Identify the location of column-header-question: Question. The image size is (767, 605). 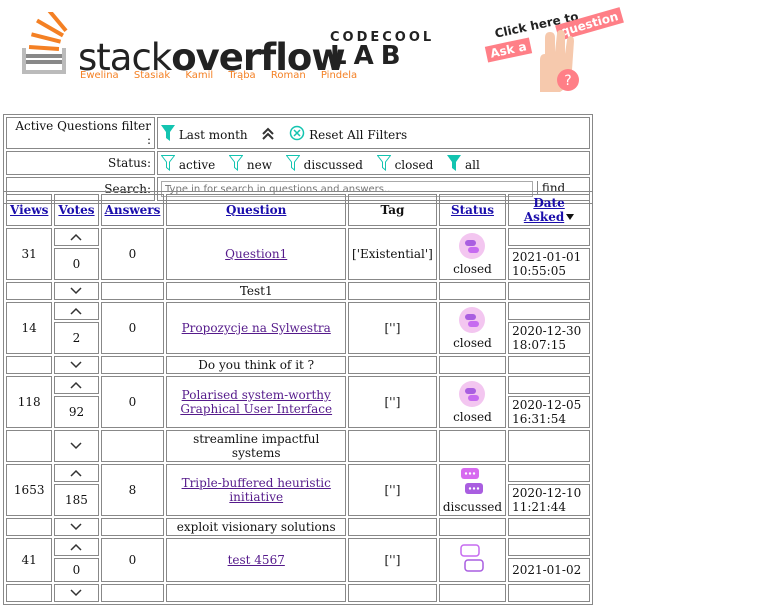
(256, 210).